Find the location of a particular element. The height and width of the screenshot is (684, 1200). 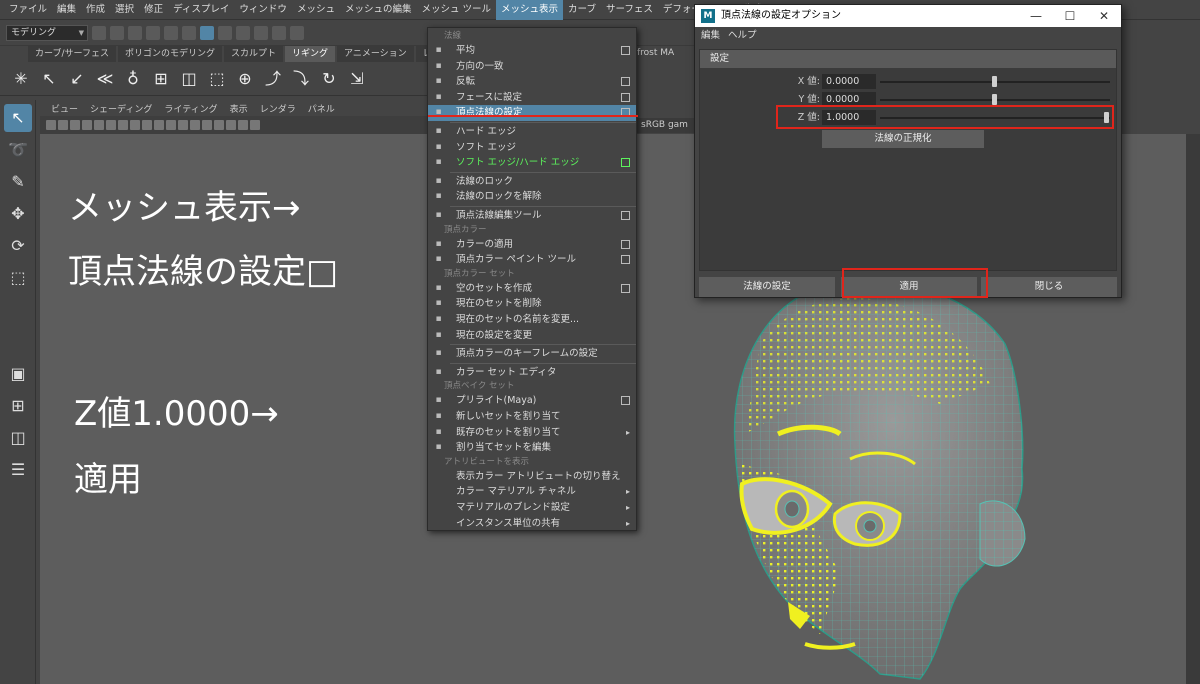

menubar-item: 選択 is located at coordinates (124, 10).